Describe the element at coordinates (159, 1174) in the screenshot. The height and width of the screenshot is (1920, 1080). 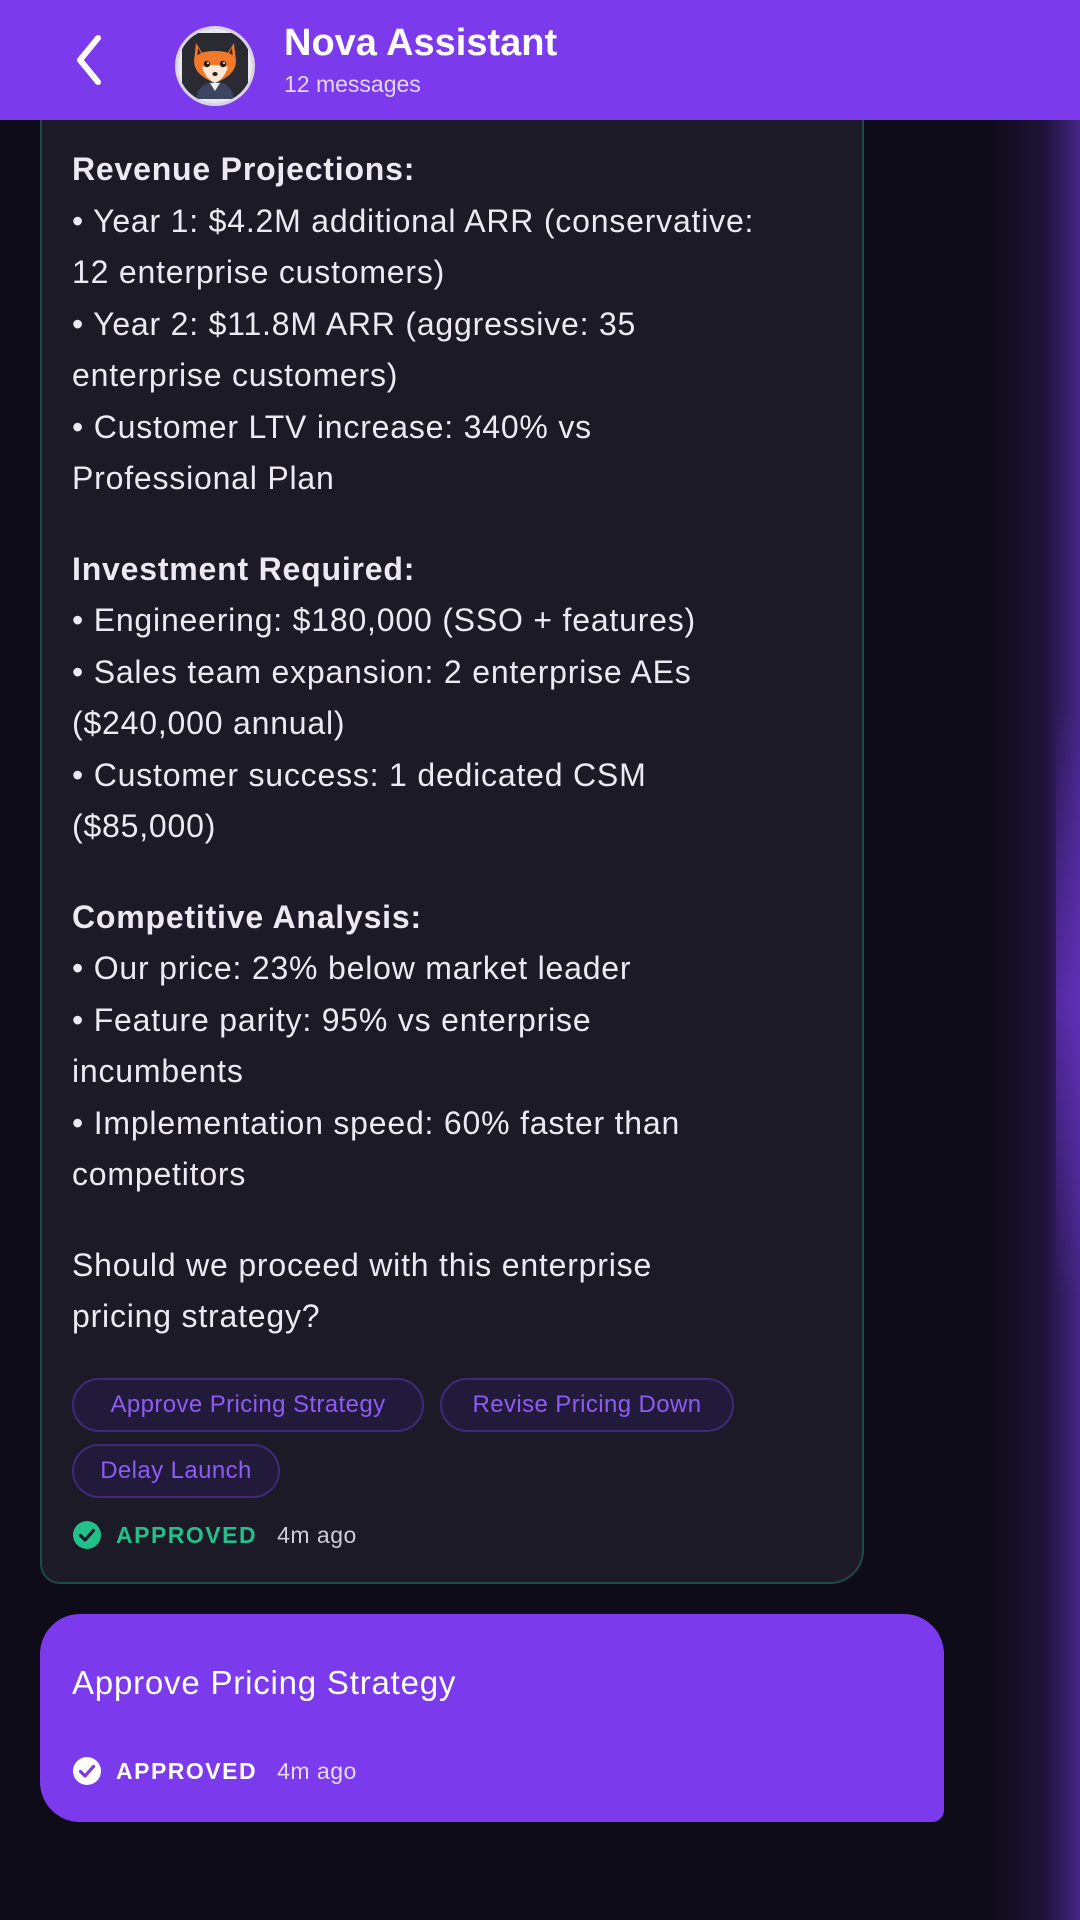
I see `text-line: competitors` at that location.